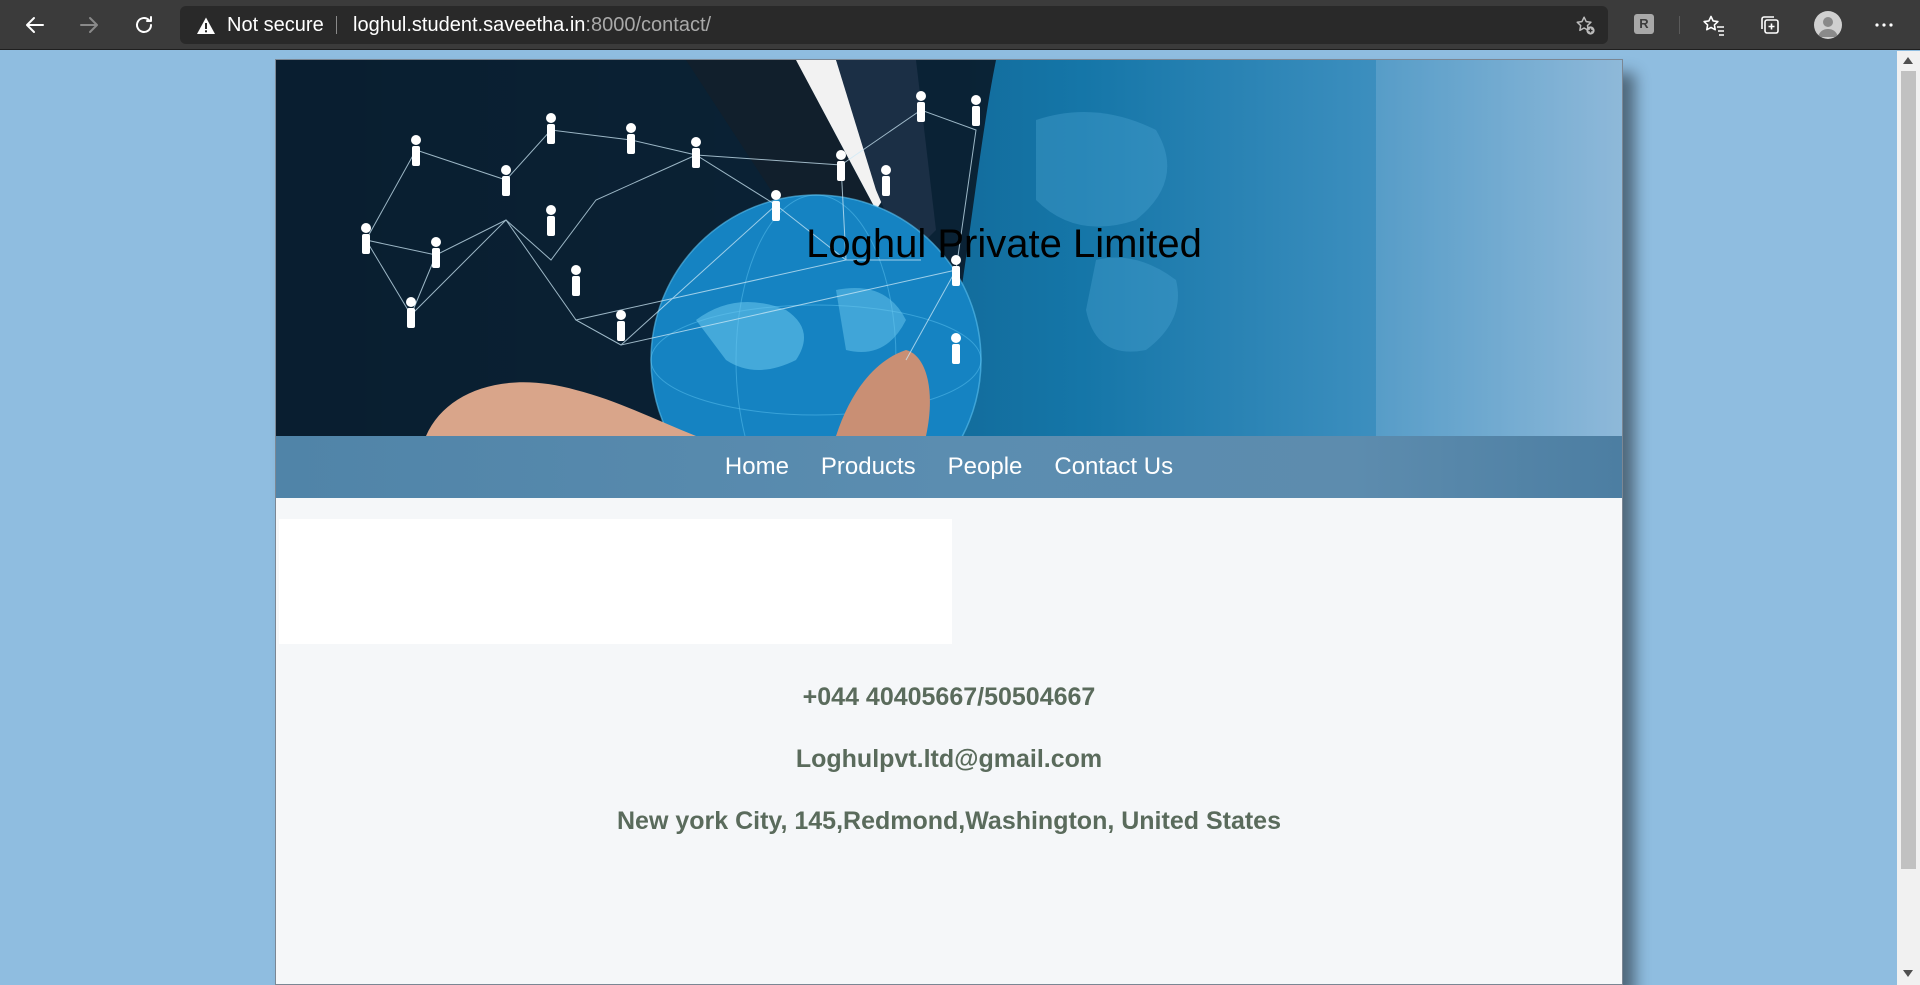 This screenshot has width=1920, height=985. I want to click on nav-contact-us: Contact Us, so click(1113, 467).